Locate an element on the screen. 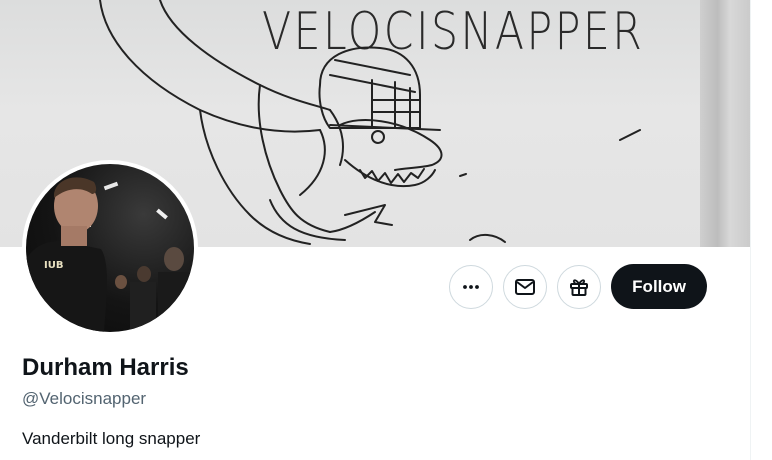  profile-handle: @Velocisnapper is located at coordinates (84, 398).